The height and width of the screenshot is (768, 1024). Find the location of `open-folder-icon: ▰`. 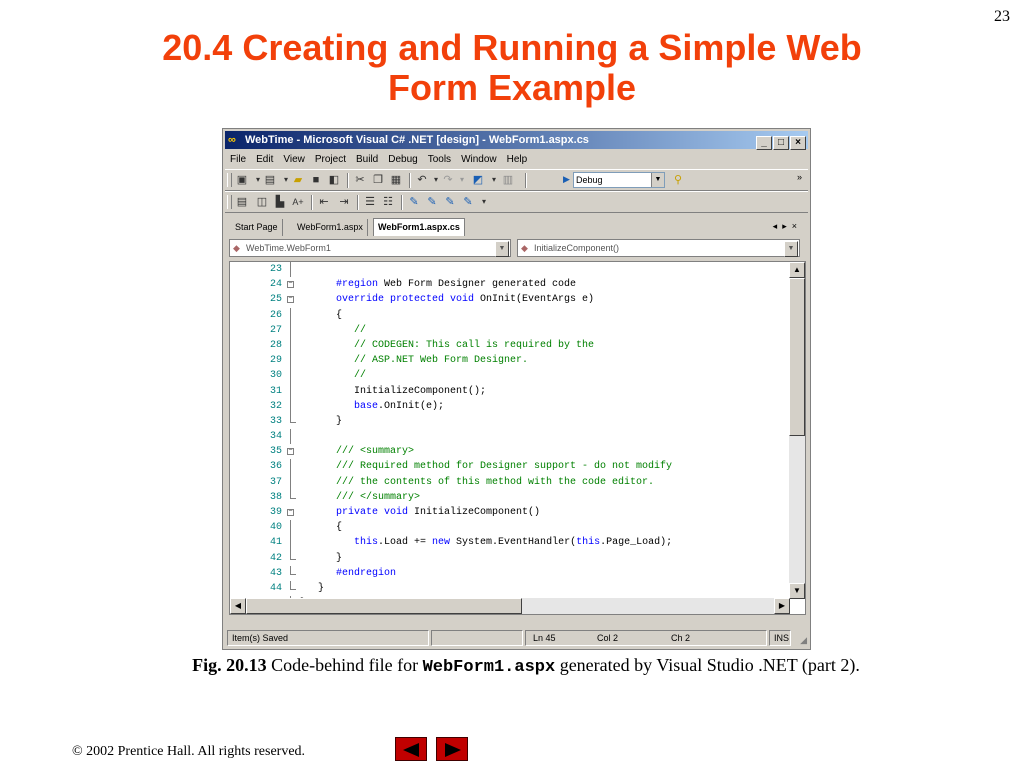

open-folder-icon: ▰ is located at coordinates (298, 180).